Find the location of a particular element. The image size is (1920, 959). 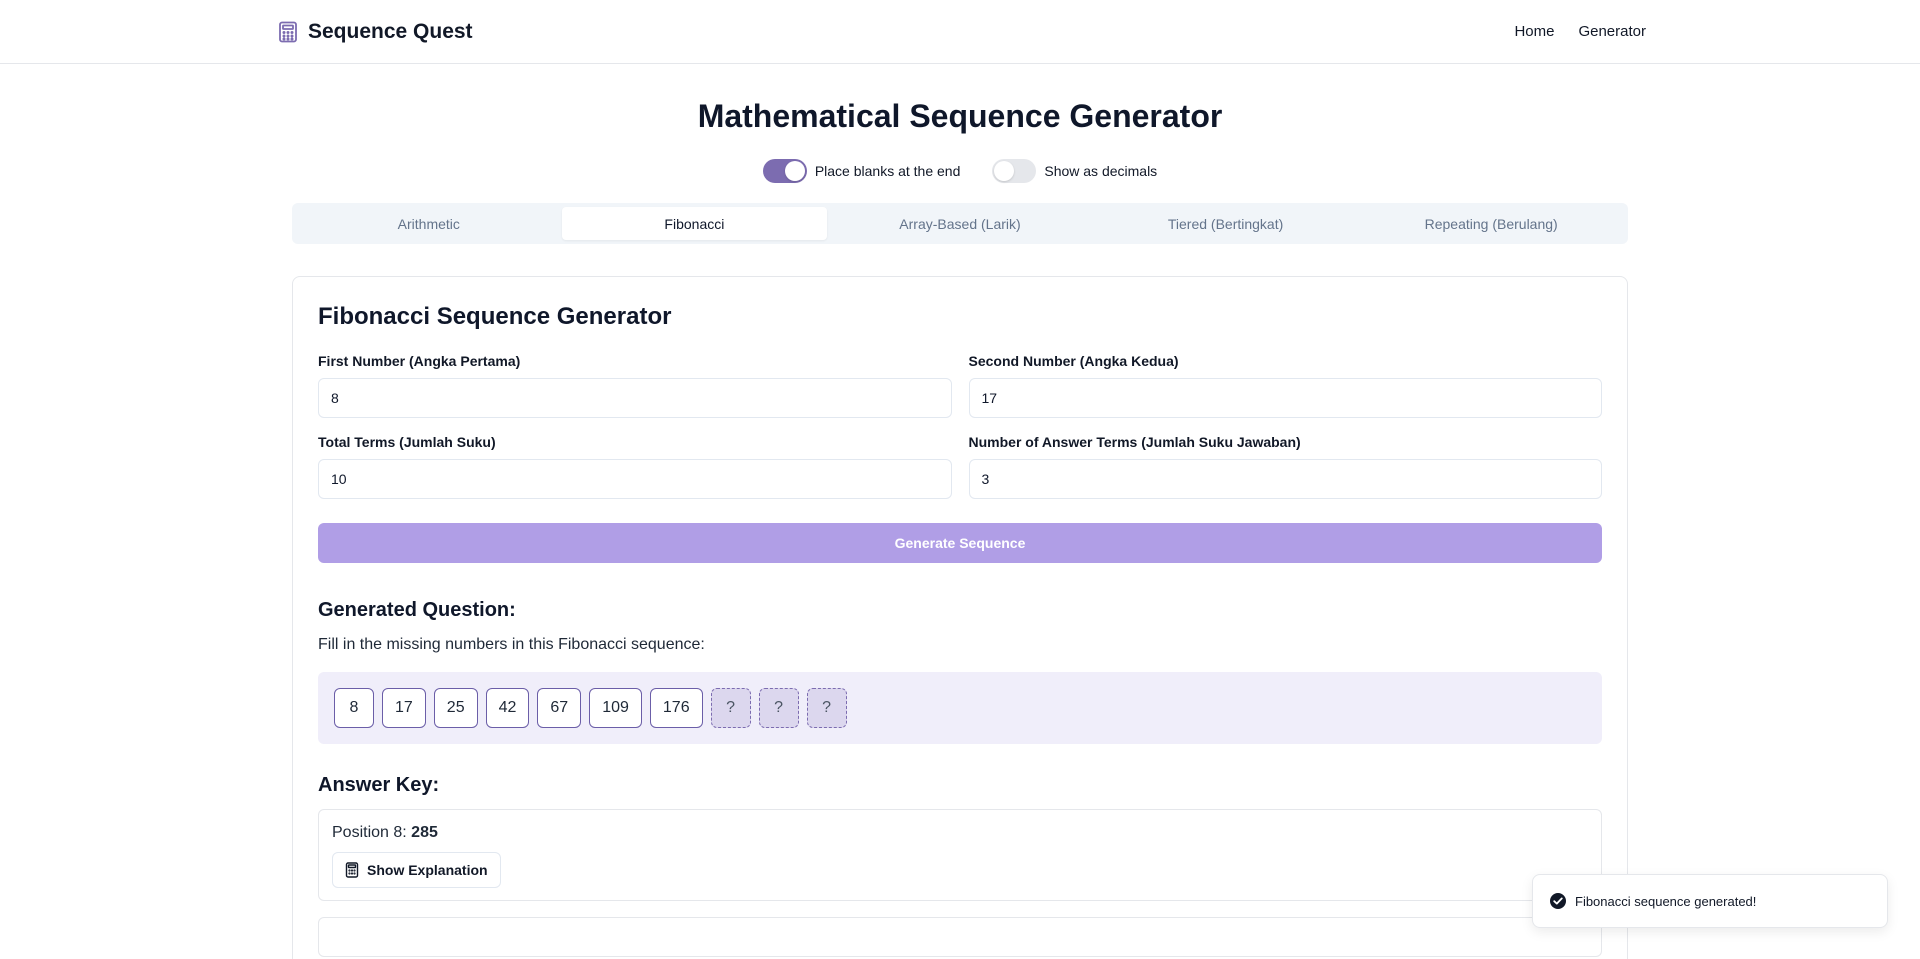

nav-generator-link: Generator is located at coordinates (1612, 31).